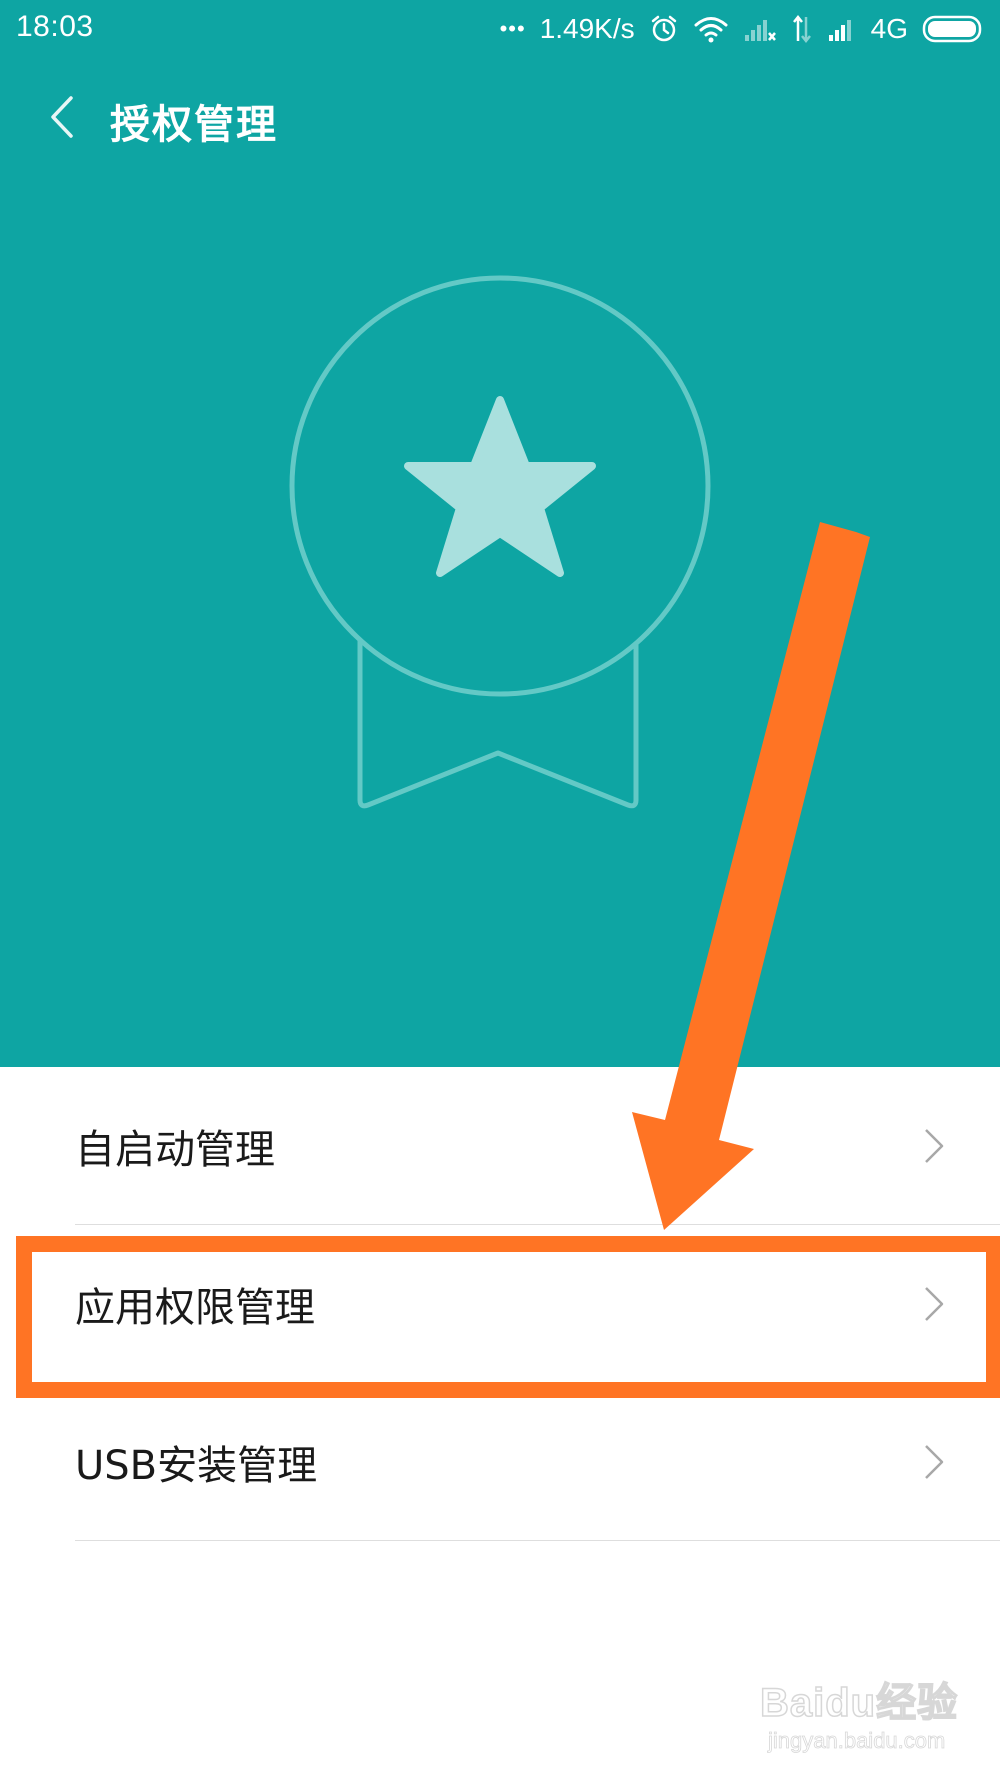 This screenshot has width=1000, height=1778. Describe the element at coordinates (859, 1703) in the screenshot. I see `watermark-logo: Baidu经验` at that location.